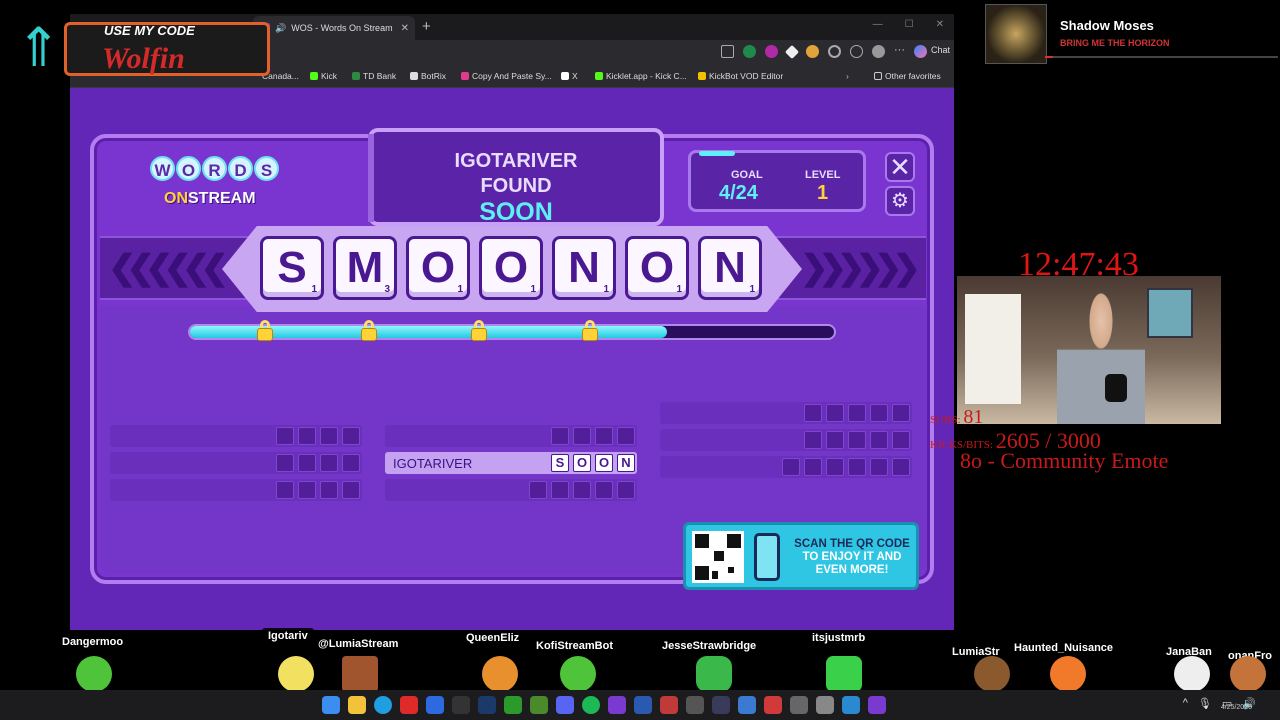 The image size is (1280, 720). What do you see at coordinates (856, 51) in the screenshot?
I see `favorites-icon` at bounding box center [856, 51].